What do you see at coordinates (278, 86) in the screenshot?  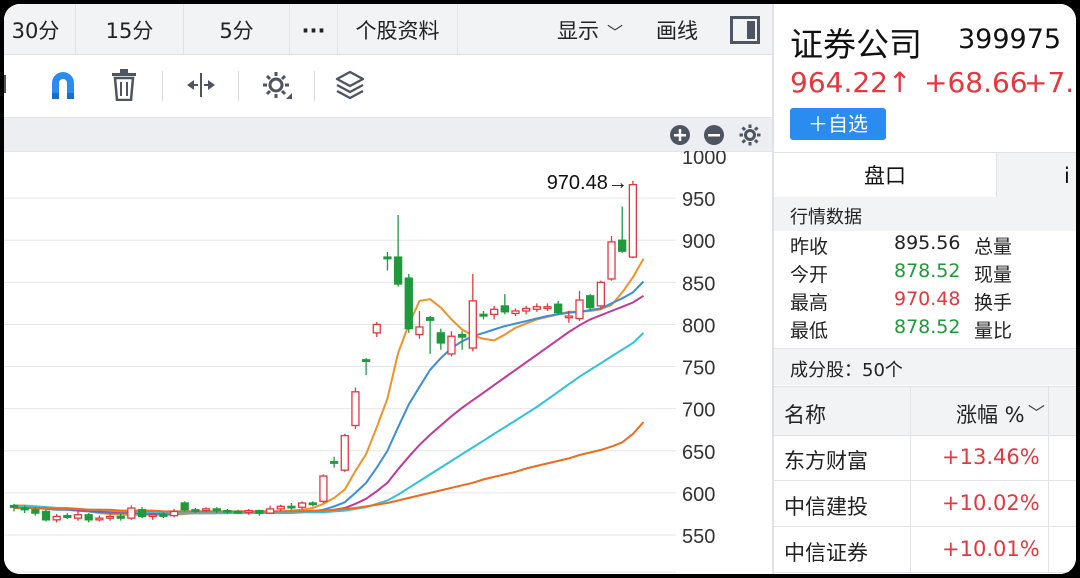 I see `gear-icon` at bounding box center [278, 86].